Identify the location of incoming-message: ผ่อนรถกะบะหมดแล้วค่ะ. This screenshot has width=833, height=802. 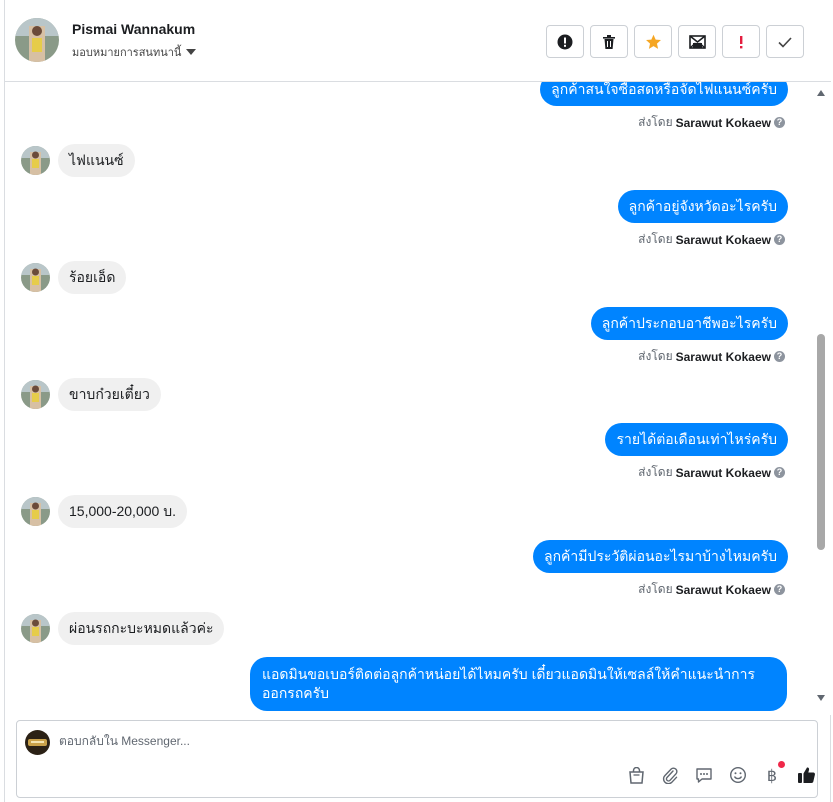
(141, 628).